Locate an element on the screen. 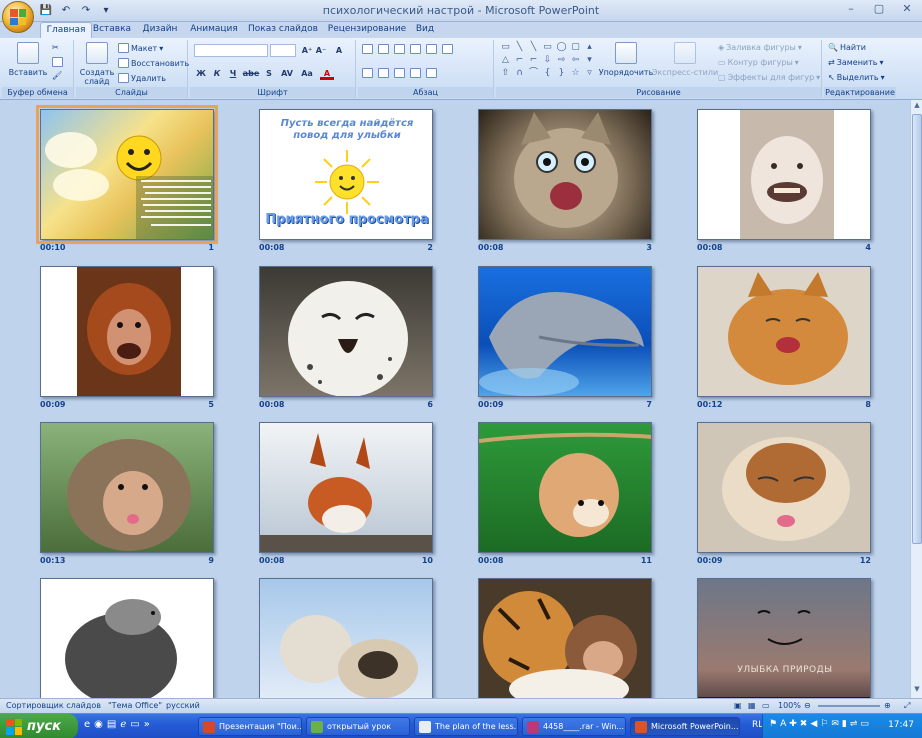 Image resolution: width=922 pixels, height=738 pixels. usb-icon: ⇌ is located at coordinates (854, 724).